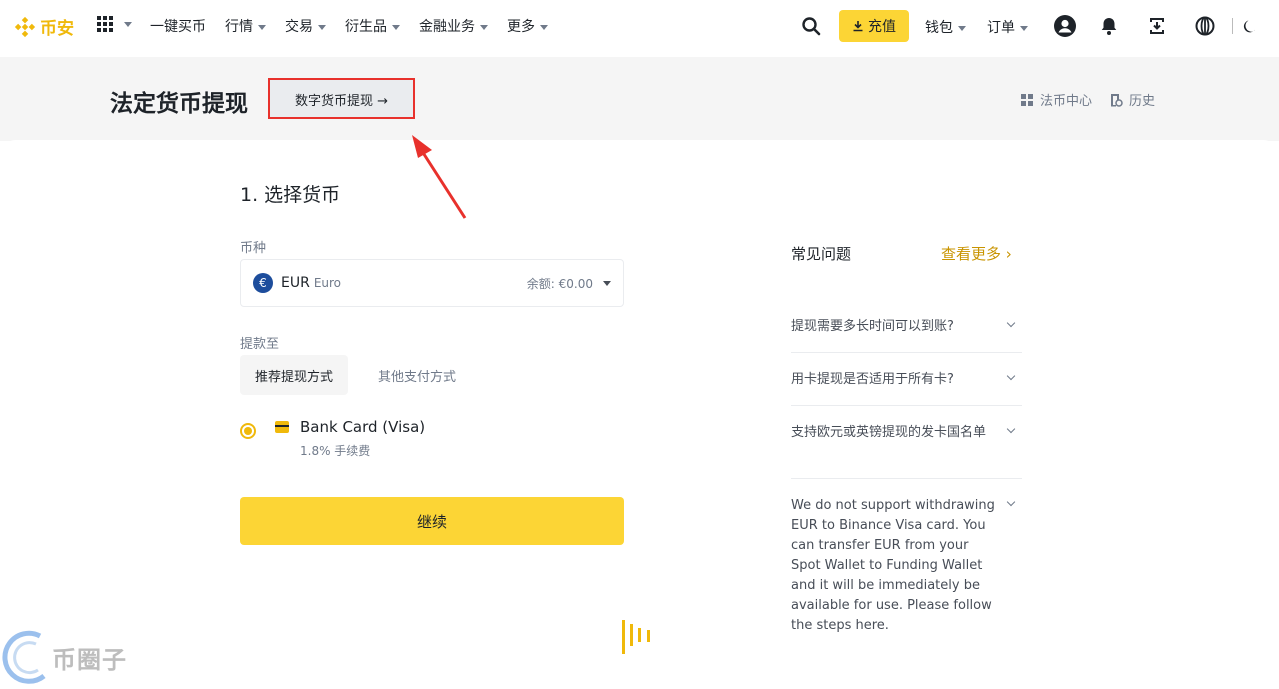 The height and width of the screenshot is (689, 1279). Describe the element at coordinates (858, 26) in the screenshot. I see `download-icon` at that location.